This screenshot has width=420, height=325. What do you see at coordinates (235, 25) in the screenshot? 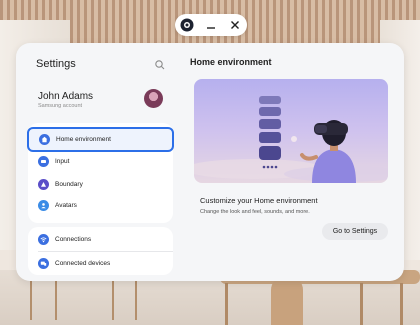
I see `close-icon` at bounding box center [235, 25].